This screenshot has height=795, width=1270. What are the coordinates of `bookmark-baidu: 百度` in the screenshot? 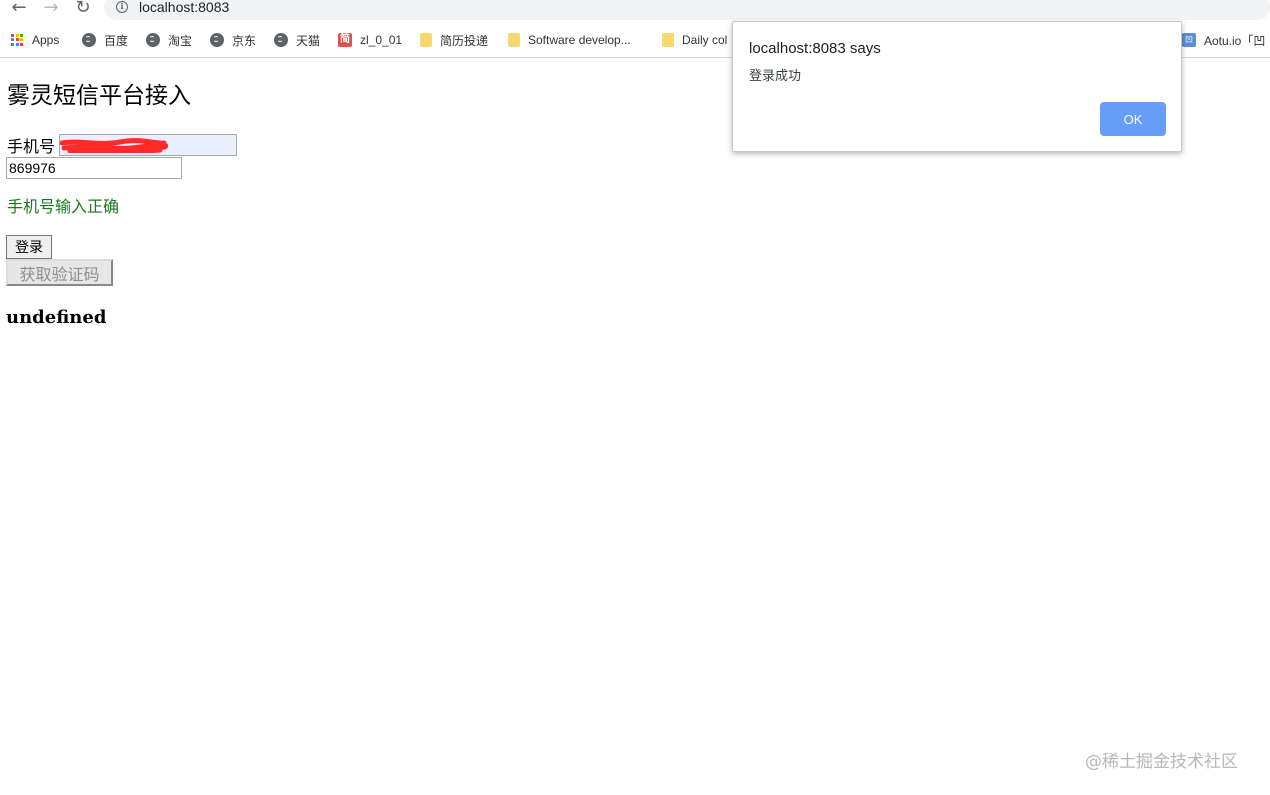 It's located at (105, 40).